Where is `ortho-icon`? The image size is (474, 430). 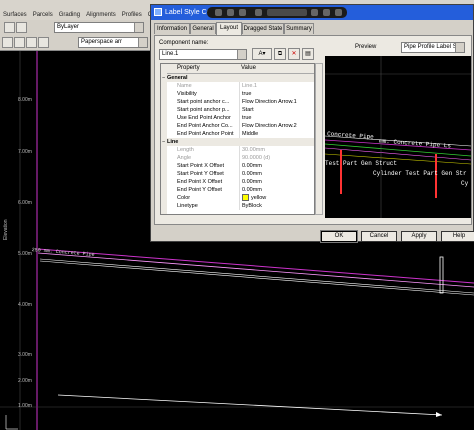 ortho-icon is located at coordinates (43, 42).